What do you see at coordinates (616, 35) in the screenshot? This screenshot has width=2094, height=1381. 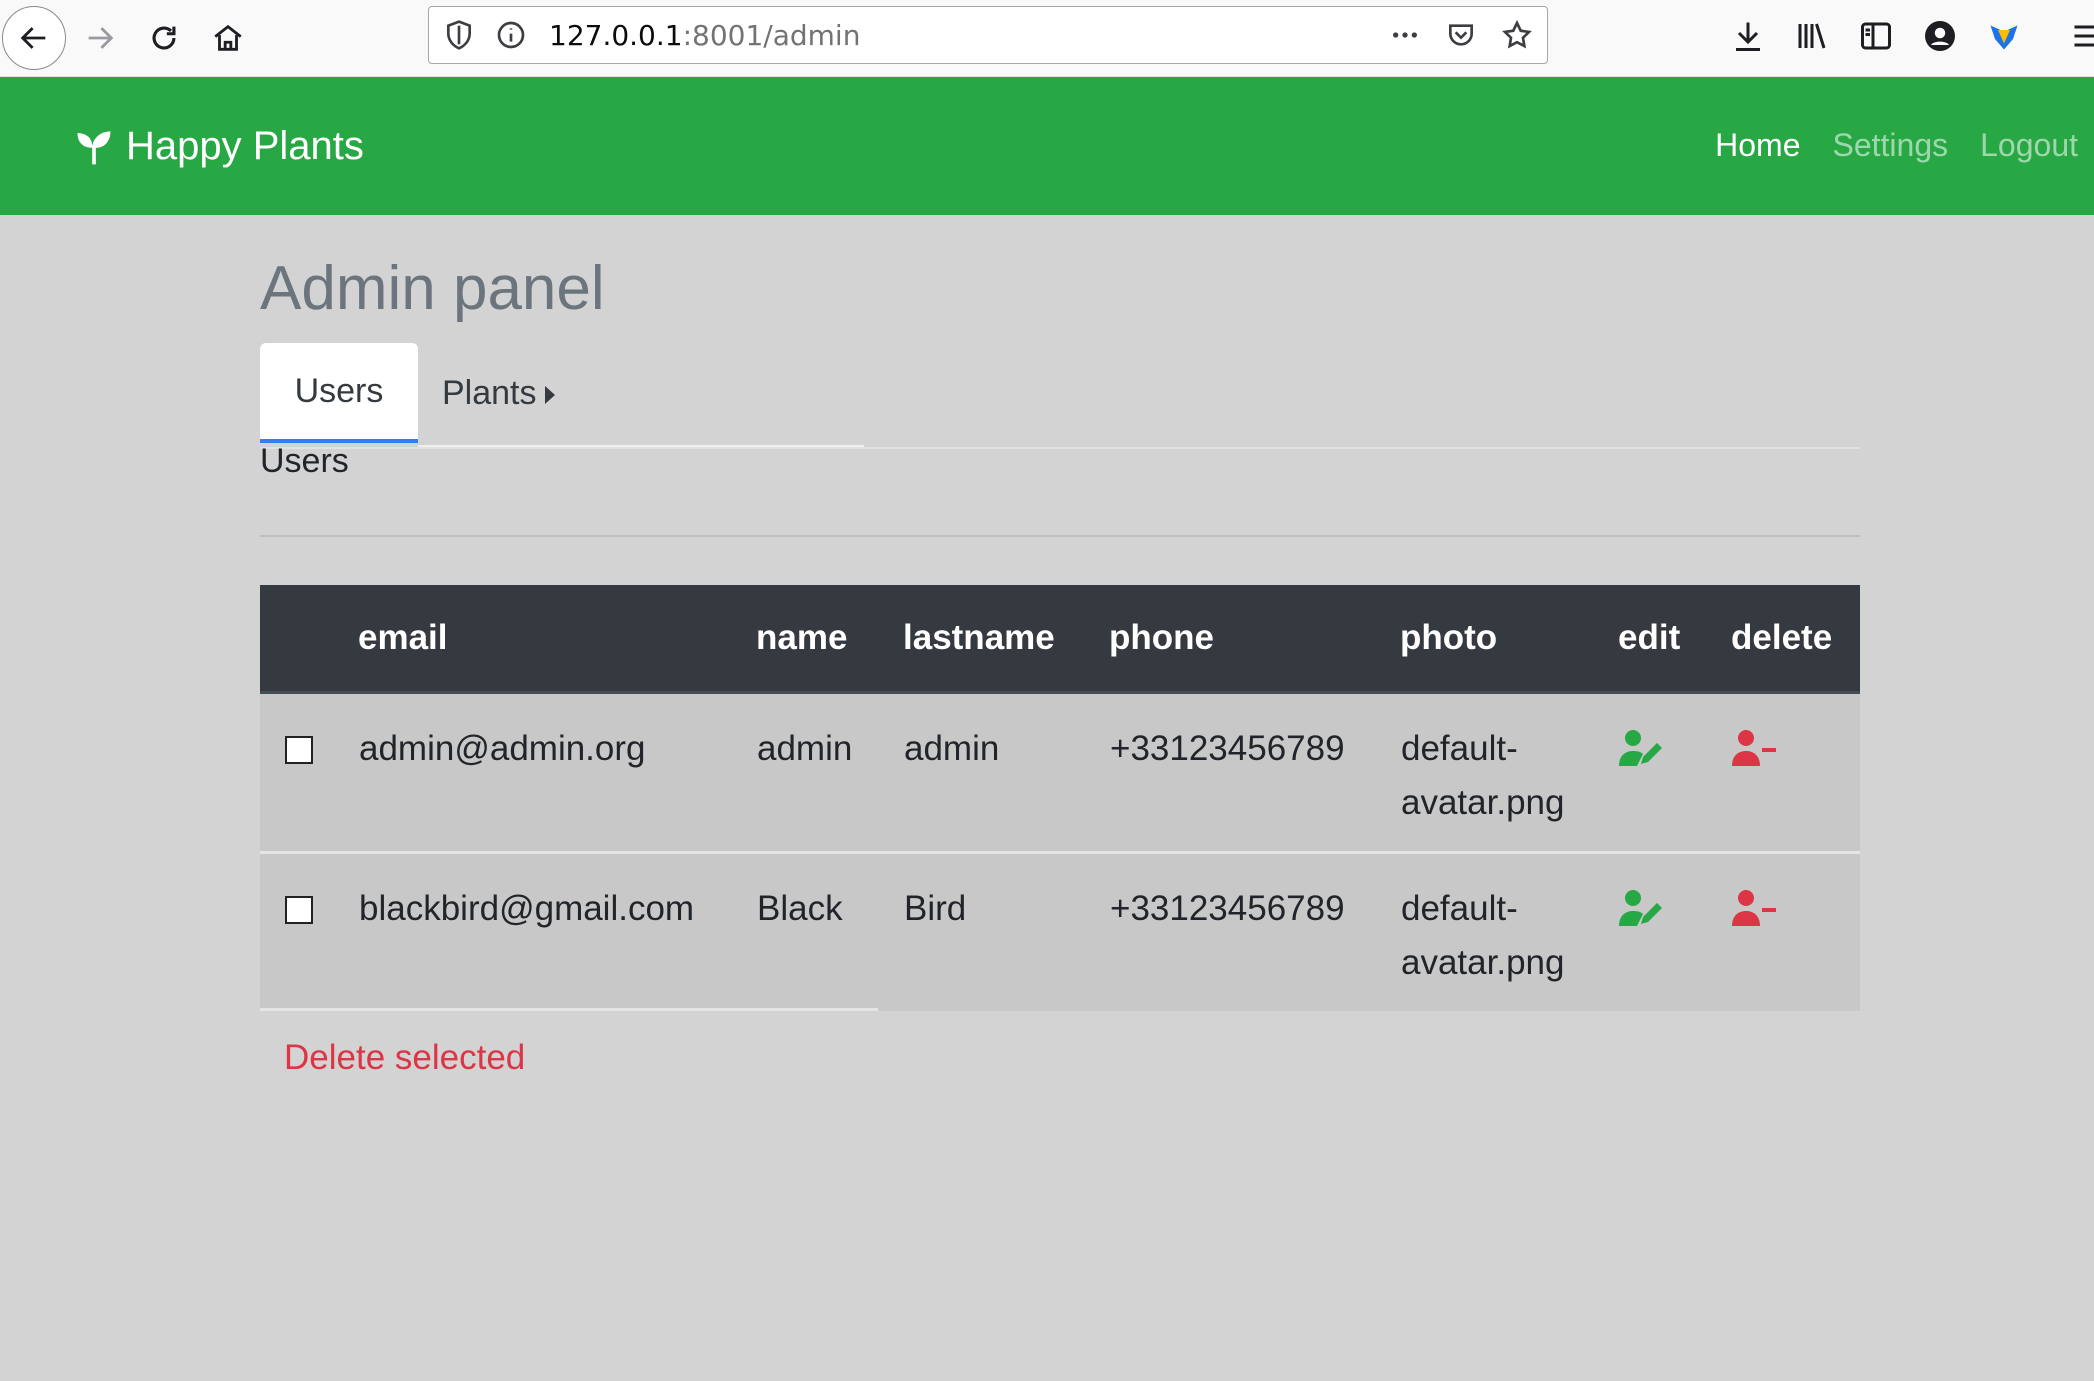 I see `url-host: 127.0.0.1` at bounding box center [616, 35].